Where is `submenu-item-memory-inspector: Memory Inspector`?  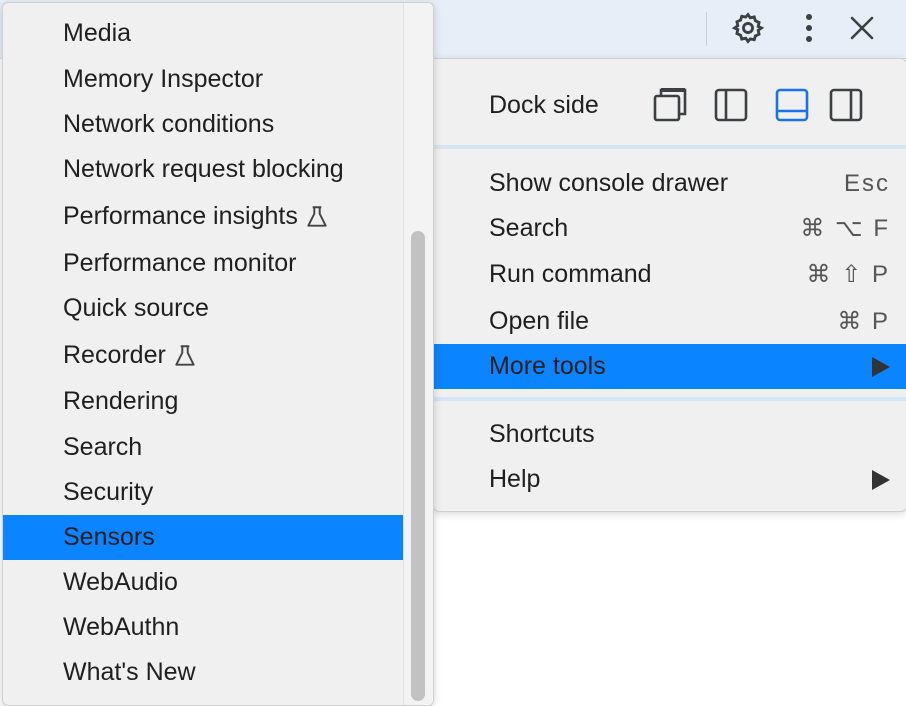
submenu-item-memory-inspector: Memory Inspector is located at coordinates (203, 79).